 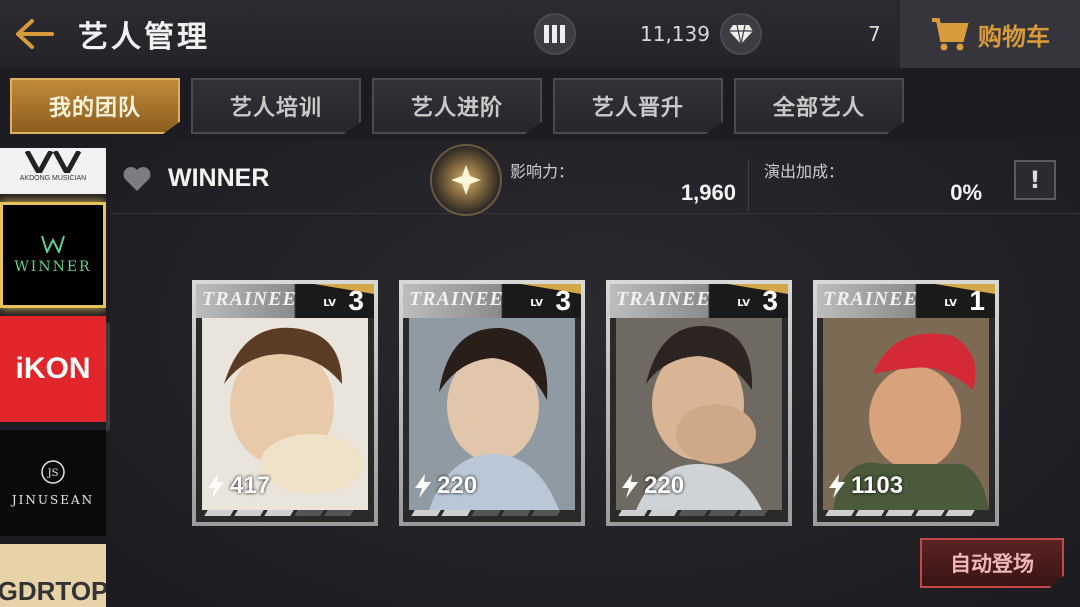 I want to click on group-label: WINNER, so click(x=53, y=267).